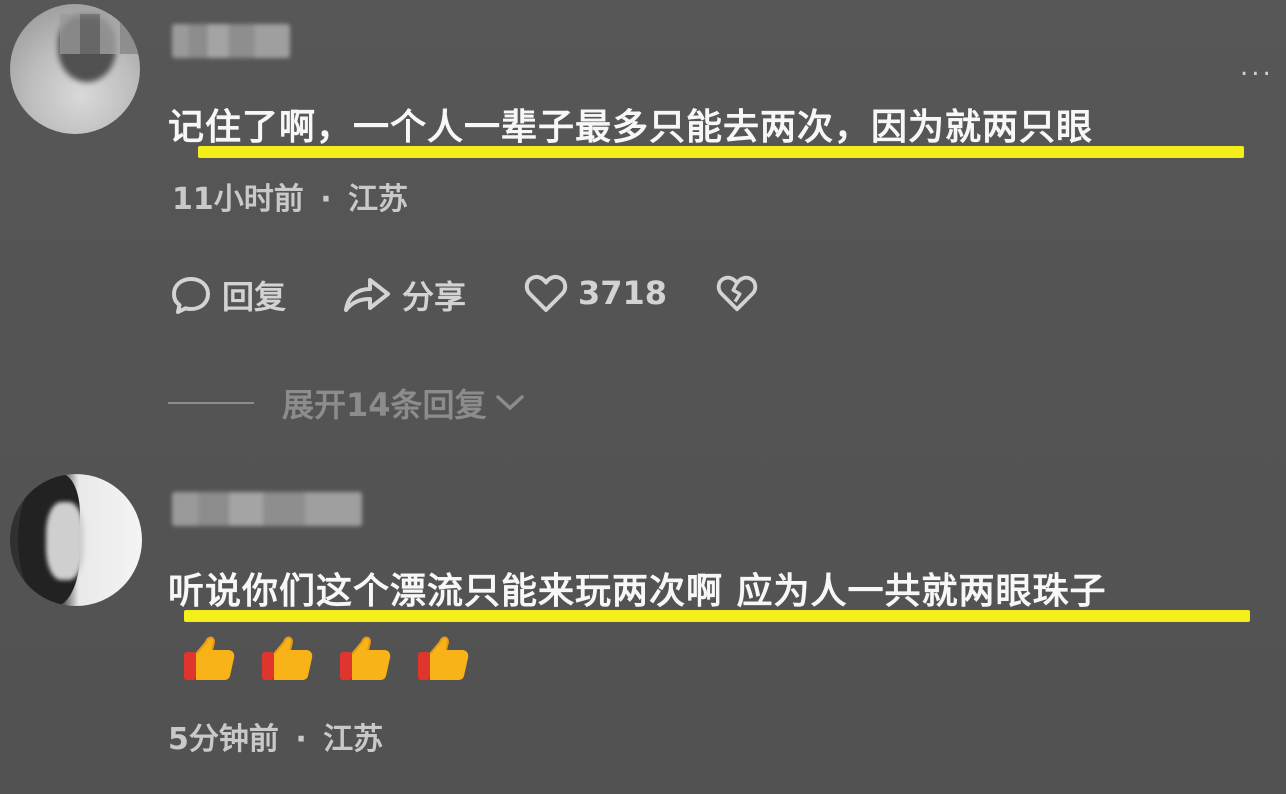 This screenshot has height=794, width=1286. What do you see at coordinates (546, 293) in the screenshot?
I see `heart-icon` at bounding box center [546, 293].